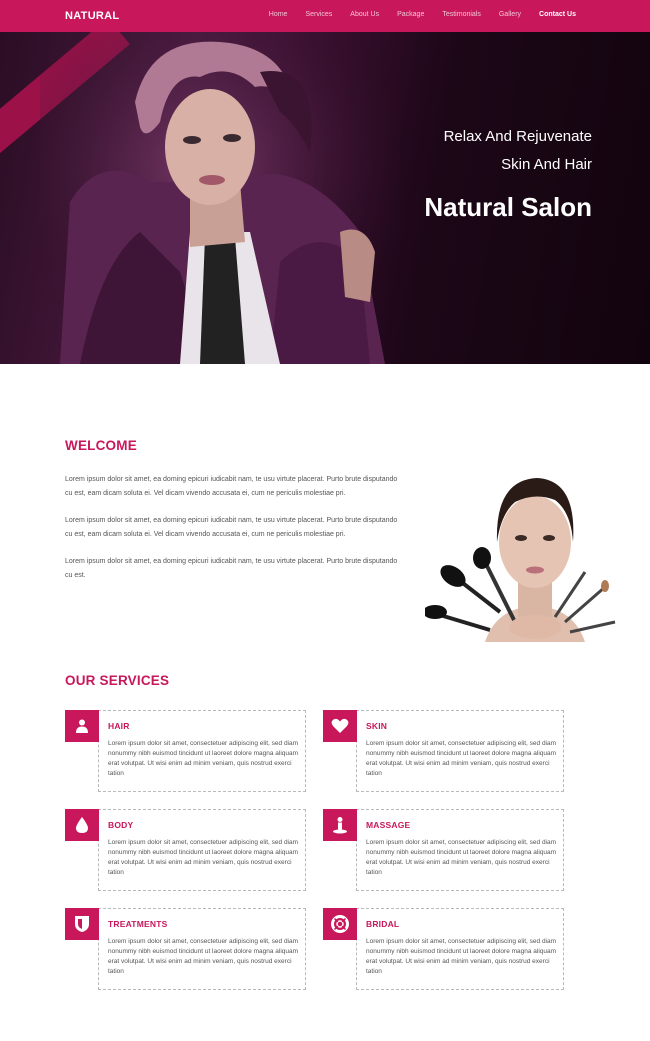 The height and width of the screenshot is (1041, 650). What do you see at coordinates (318, 14) in the screenshot?
I see `nav-services: Services` at bounding box center [318, 14].